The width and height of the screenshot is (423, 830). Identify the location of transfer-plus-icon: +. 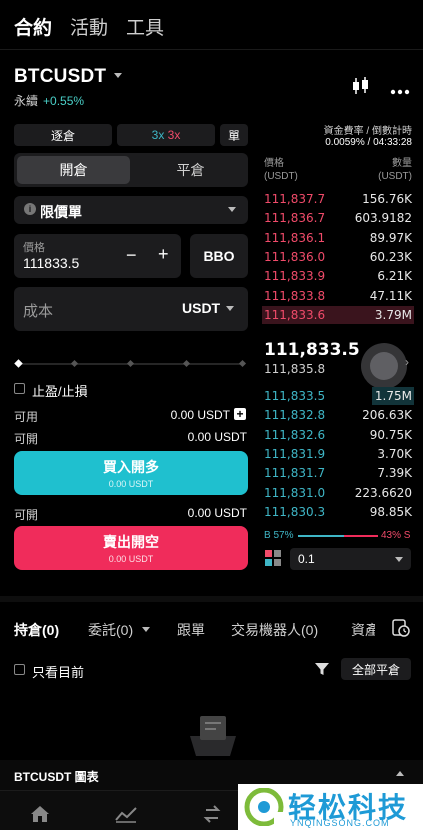
(240, 414).